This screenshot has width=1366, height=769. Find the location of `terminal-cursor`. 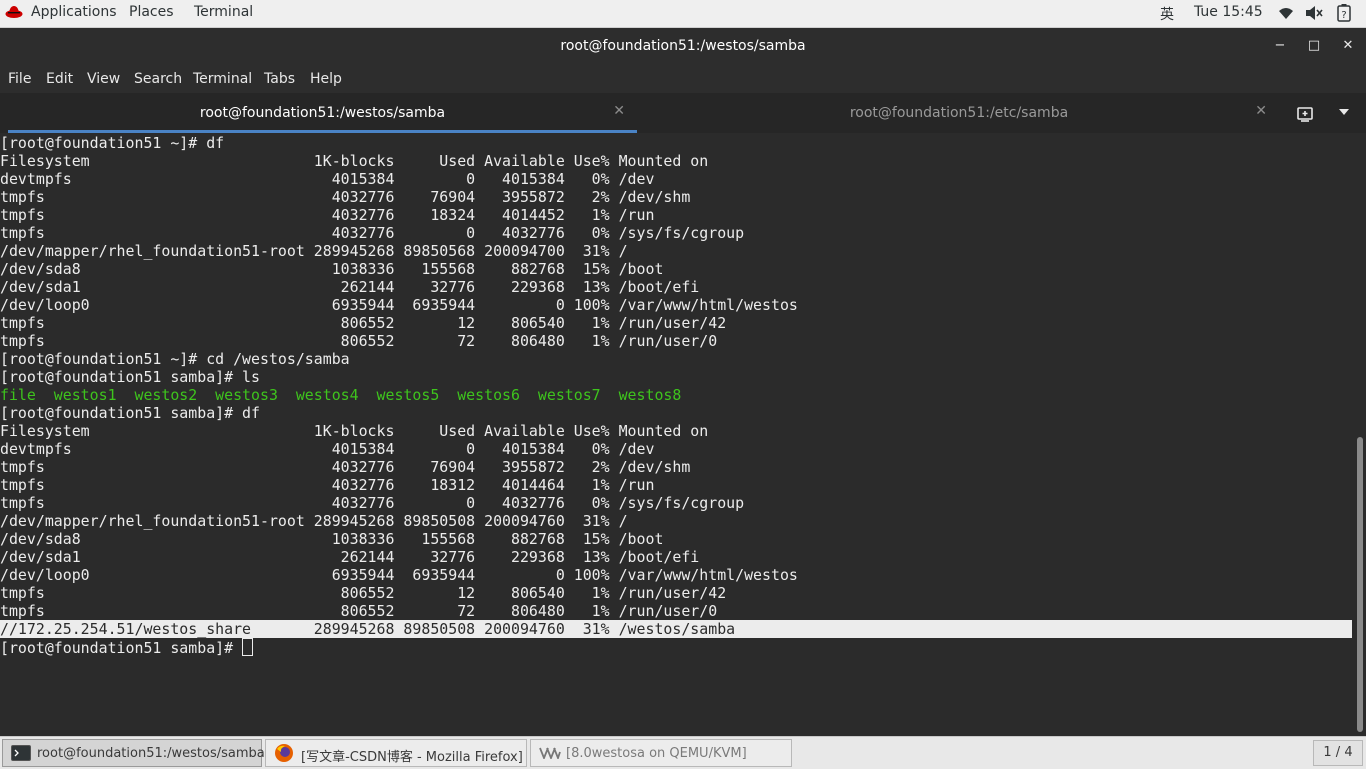

terminal-cursor is located at coordinates (248, 647).